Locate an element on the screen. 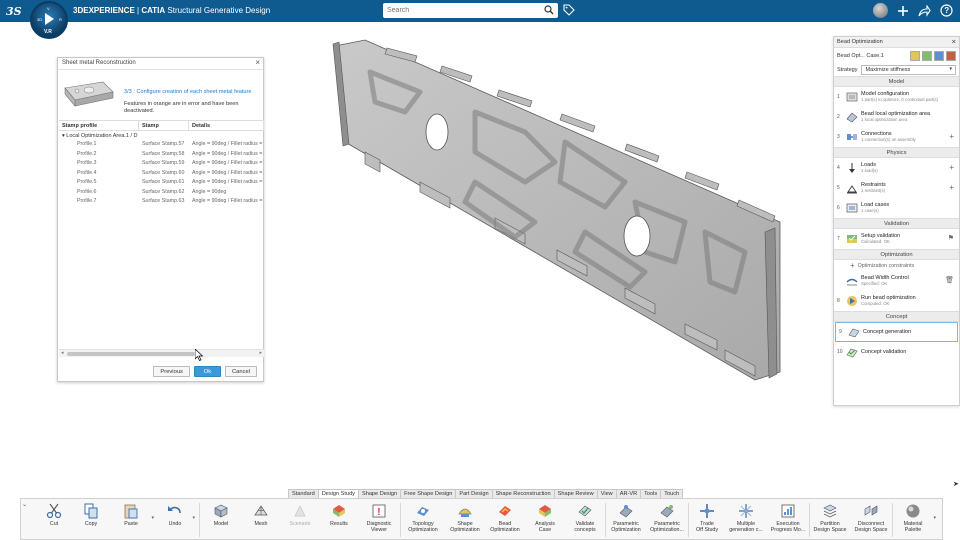  add-icon is located at coordinates (902, 10).